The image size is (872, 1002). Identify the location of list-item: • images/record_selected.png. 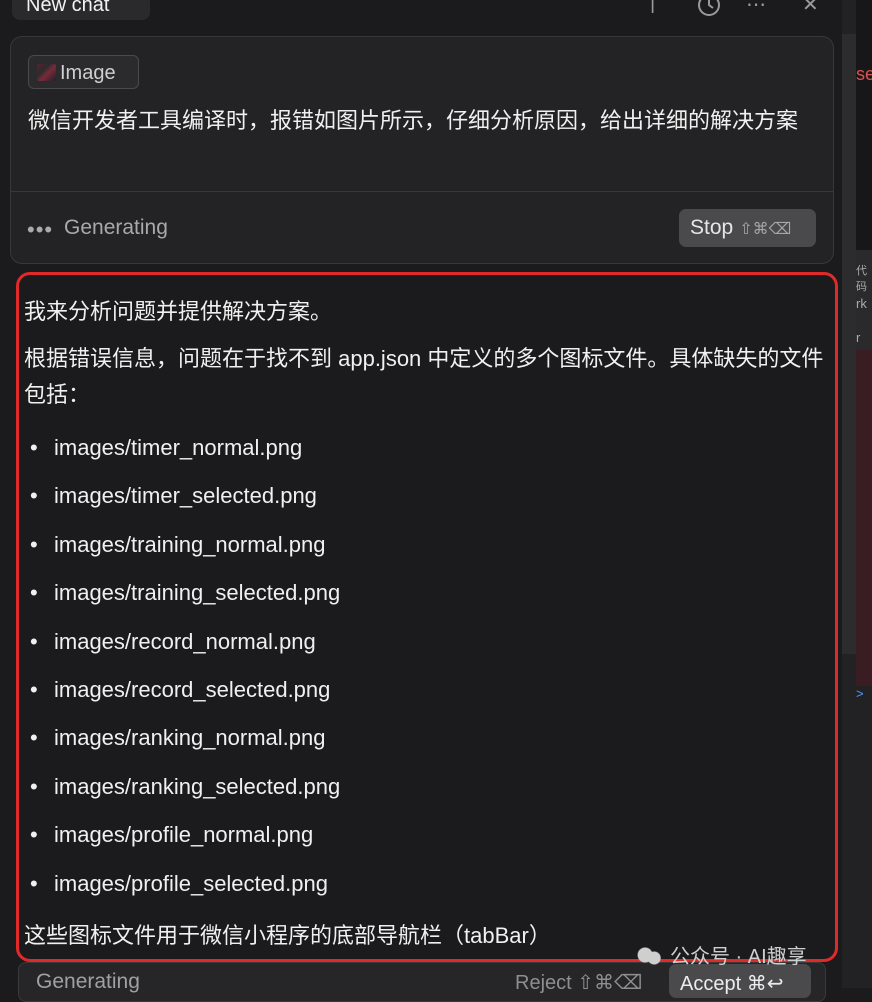
(180, 689).